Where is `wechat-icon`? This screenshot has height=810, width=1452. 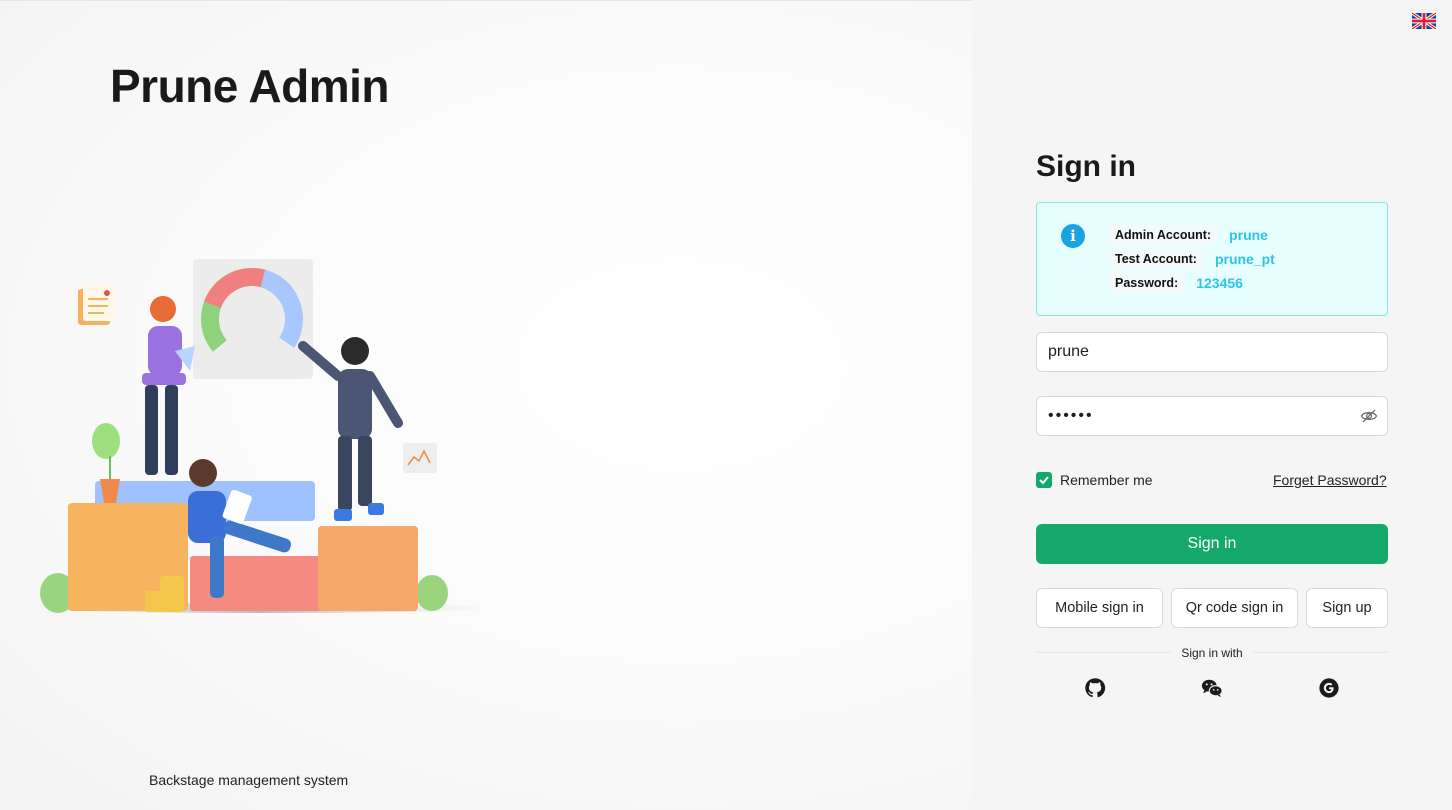 wechat-icon is located at coordinates (1212, 688).